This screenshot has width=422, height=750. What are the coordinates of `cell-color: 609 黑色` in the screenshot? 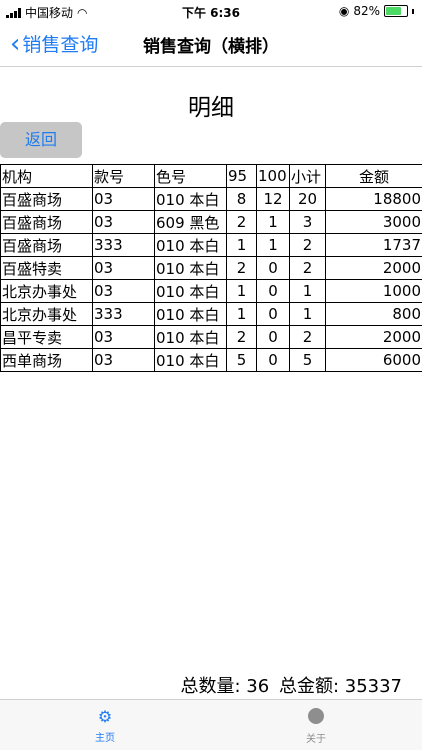 It's located at (190, 222).